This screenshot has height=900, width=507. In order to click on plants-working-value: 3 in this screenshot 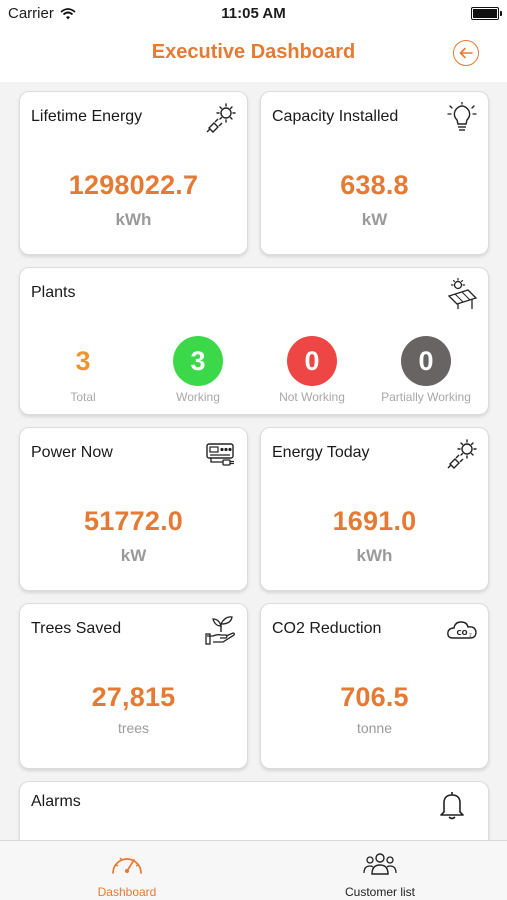, I will do `click(198, 360)`.